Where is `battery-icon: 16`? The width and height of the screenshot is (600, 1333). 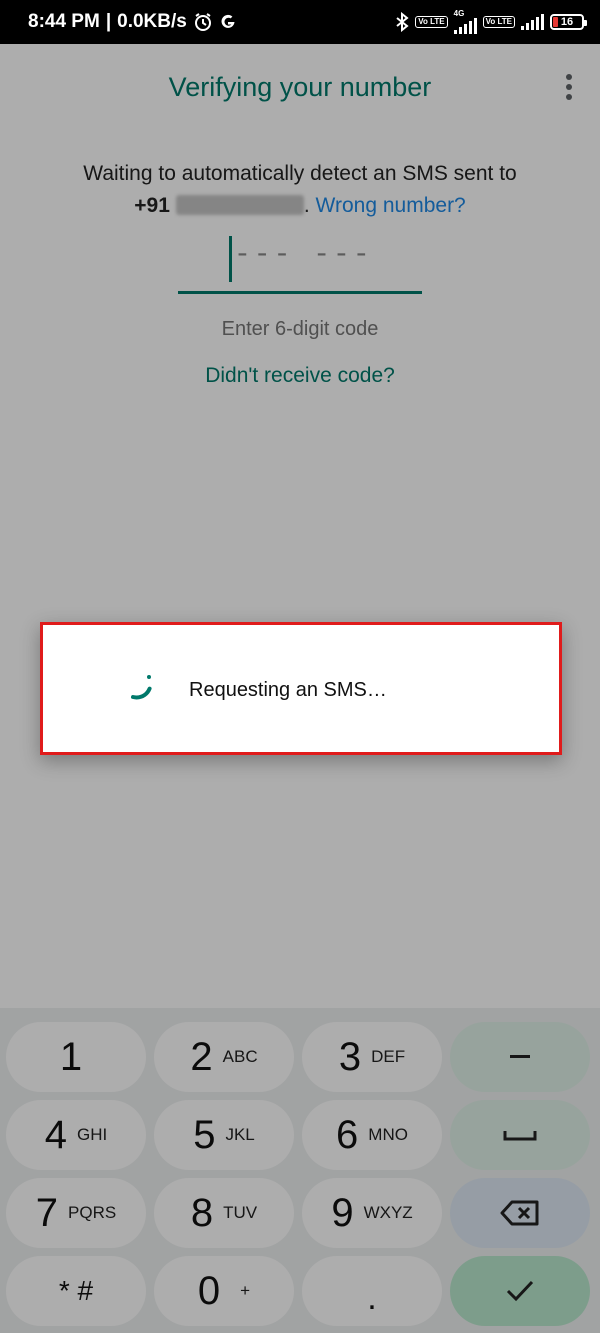 battery-icon: 16 is located at coordinates (568, 22).